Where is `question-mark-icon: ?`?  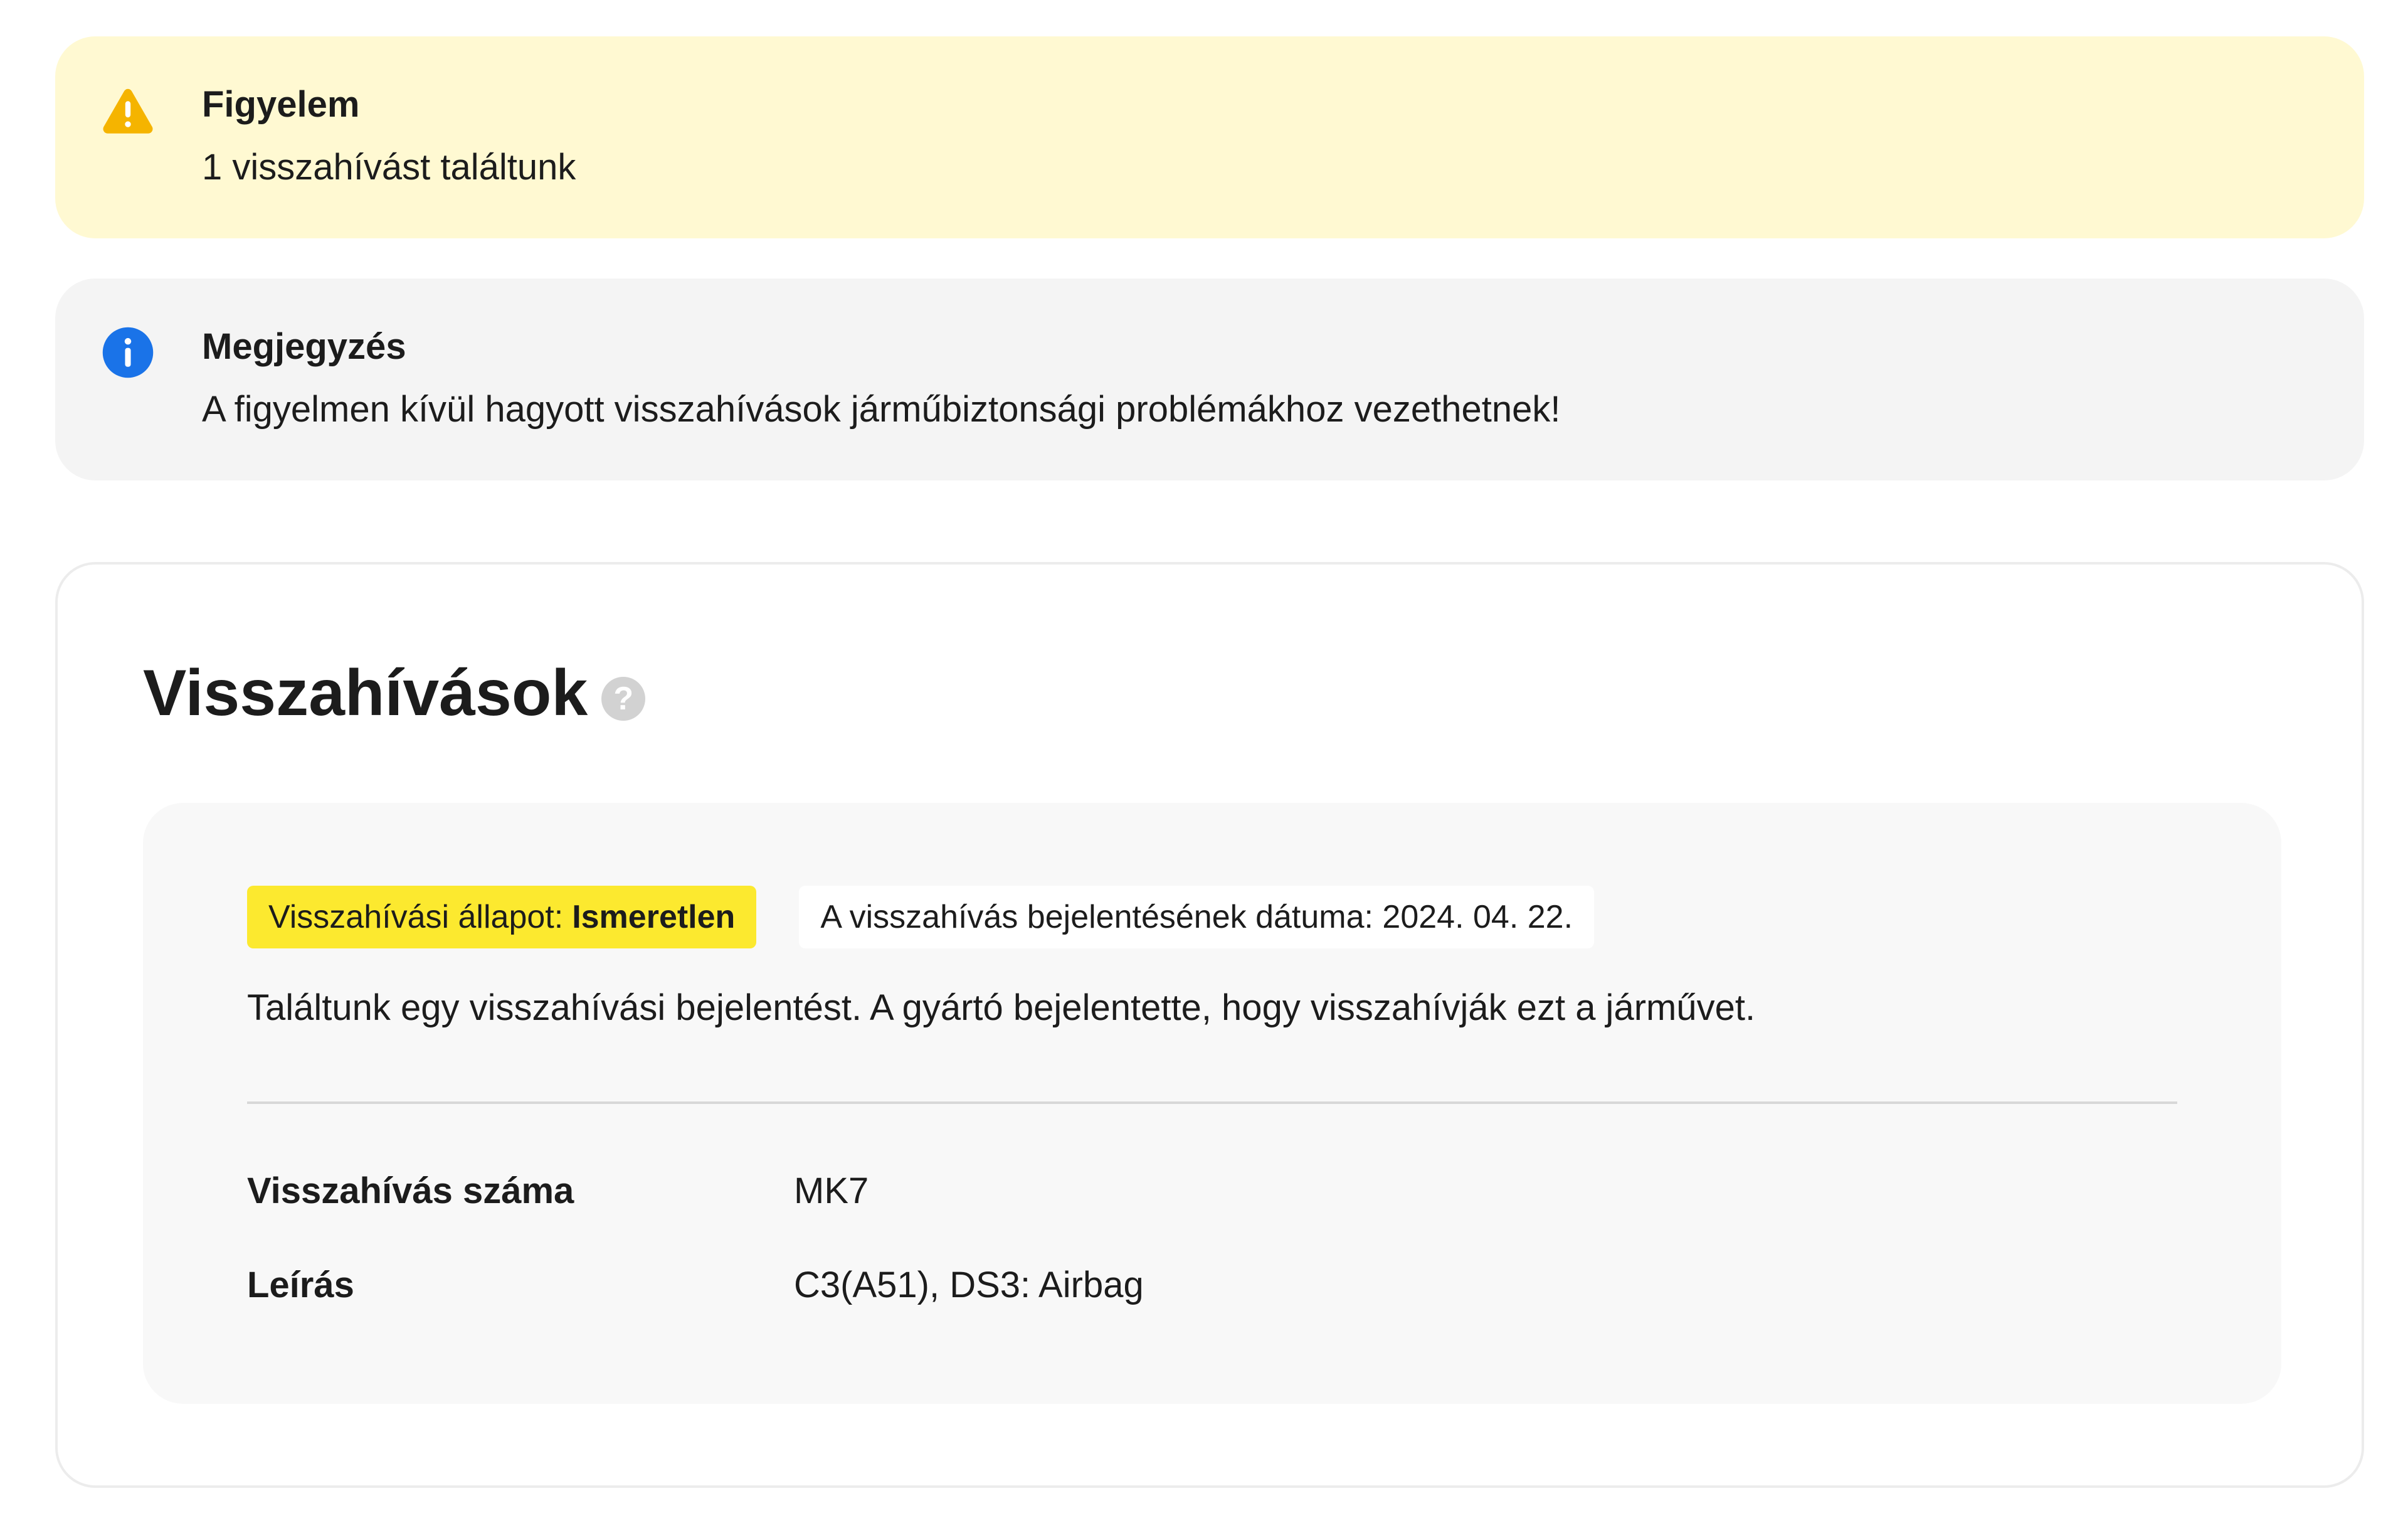
question-mark-icon: ? is located at coordinates (623, 699).